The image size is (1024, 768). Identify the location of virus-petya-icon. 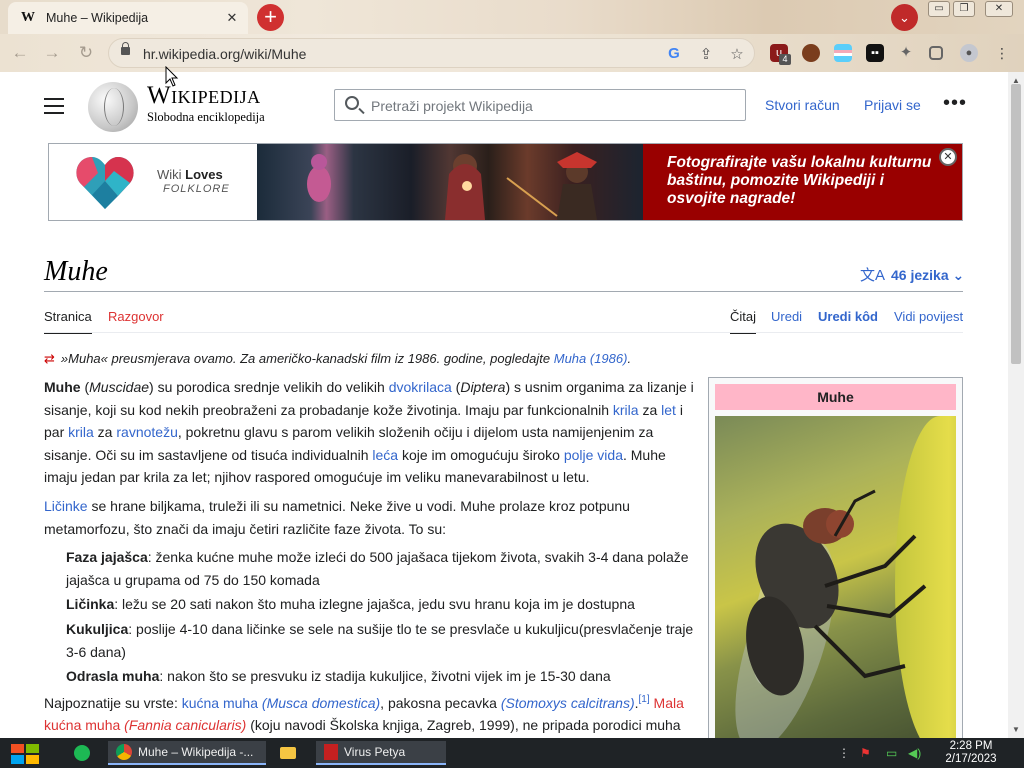
(331, 752).